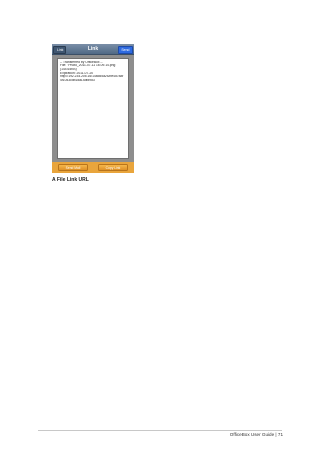 The image size is (320, 453). Describe the element at coordinates (93, 49) in the screenshot. I see `navigation-bar: Link Link Send` at that location.